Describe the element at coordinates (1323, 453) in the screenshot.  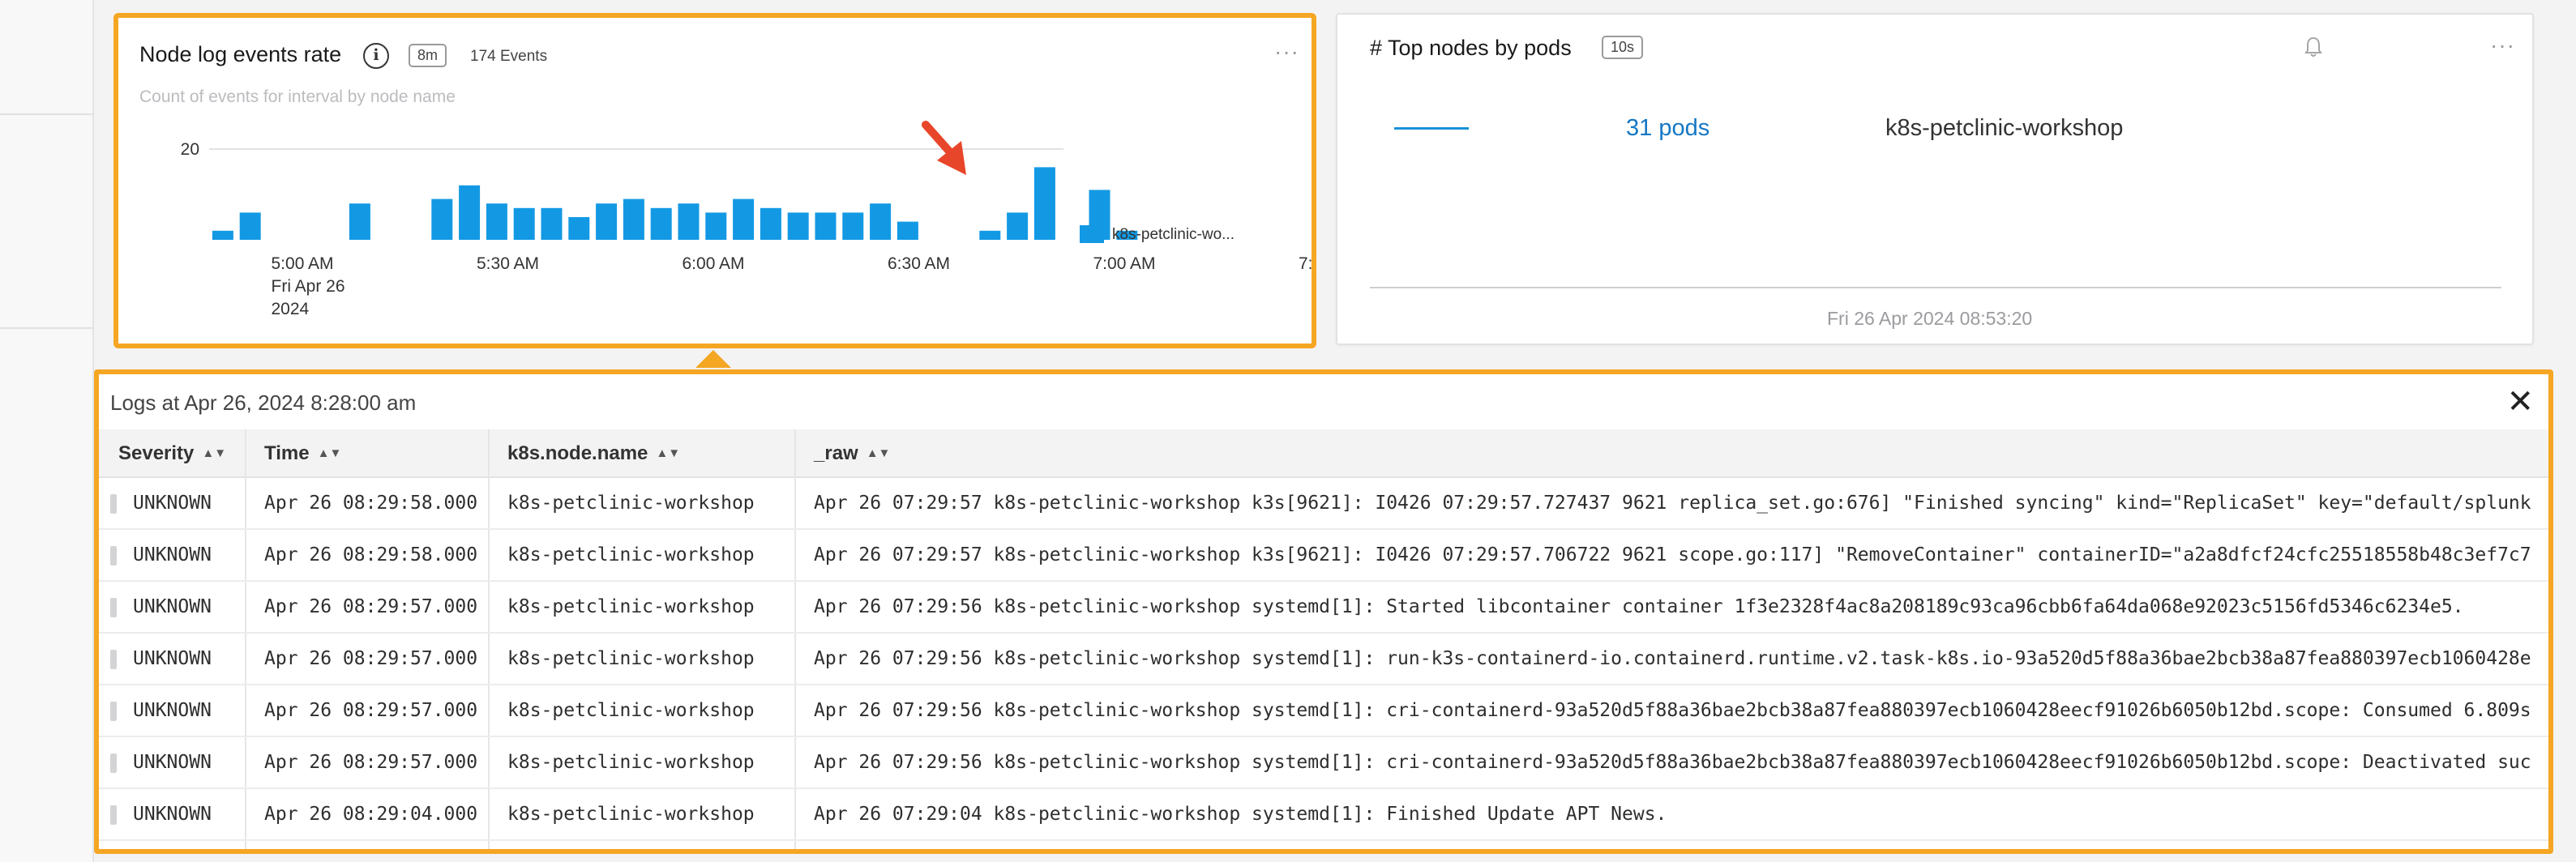
I see `table-header: Severity ▲▼ Time ▲▼ k8s.node.name ▲▼ _raw ▲▼` at that location.